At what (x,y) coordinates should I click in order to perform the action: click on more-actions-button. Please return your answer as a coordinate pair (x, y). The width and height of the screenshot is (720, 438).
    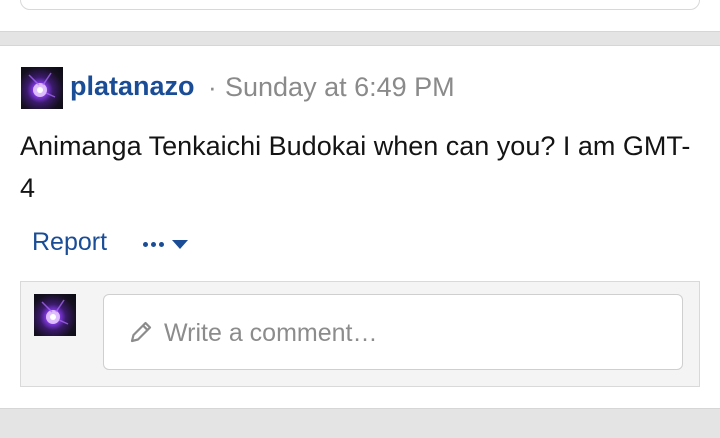
    Looking at the image, I should click on (165, 244).